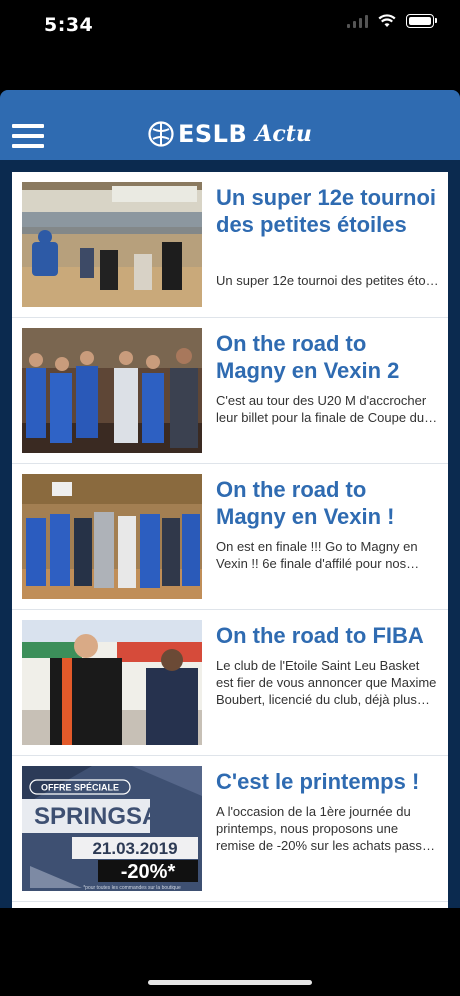  What do you see at coordinates (308, 357) in the screenshot?
I see `article-title: On the road to Magny en Vexin 2` at bounding box center [308, 357].